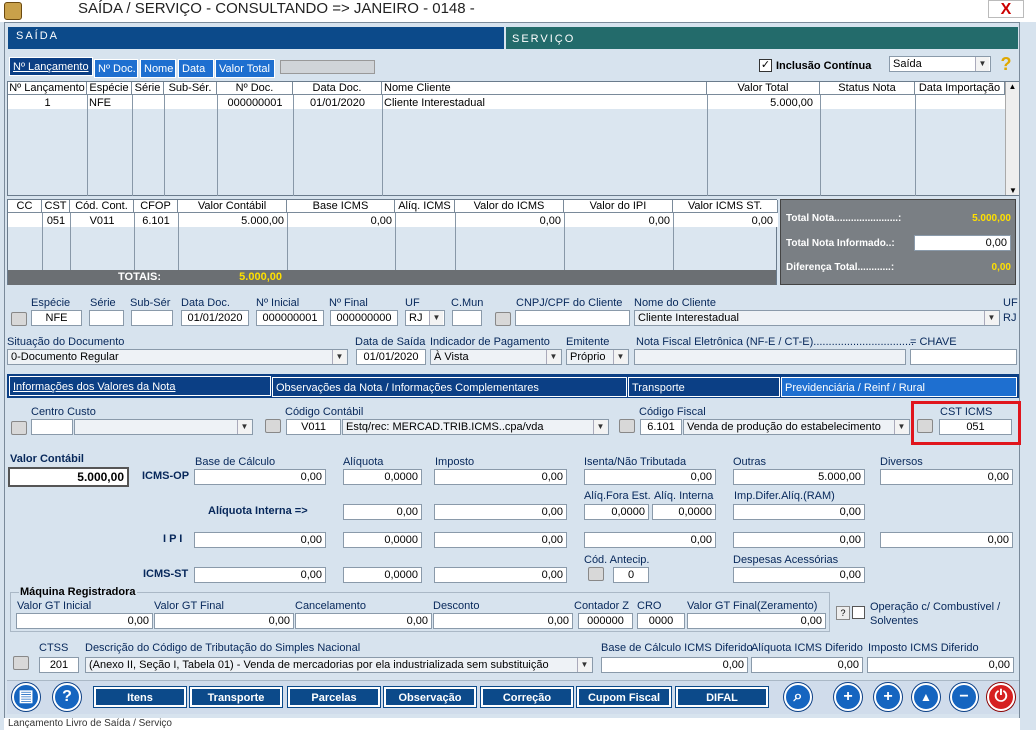 This screenshot has height=730, width=1036. I want to click on nome-cliente-field: Cliente Interestadual ▼, so click(817, 318).